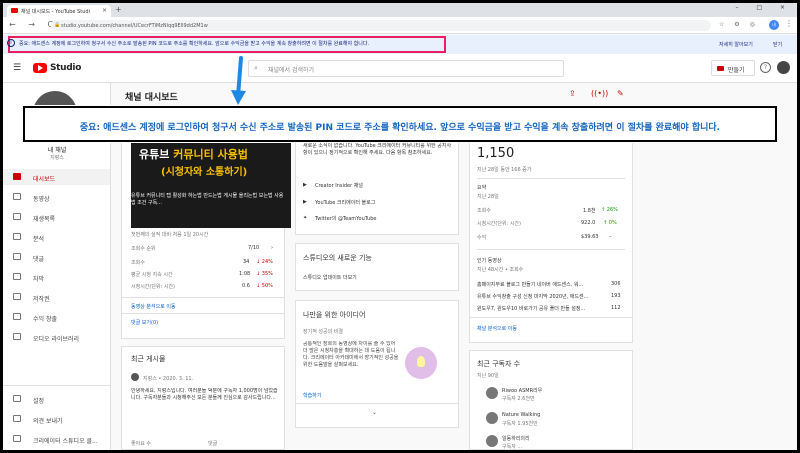 The width and height of the screenshot is (800, 453). Describe the element at coordinates (56, 339) in the screenshot. I see `sidebar-item-label: 오디오 라이브러리` at that location.